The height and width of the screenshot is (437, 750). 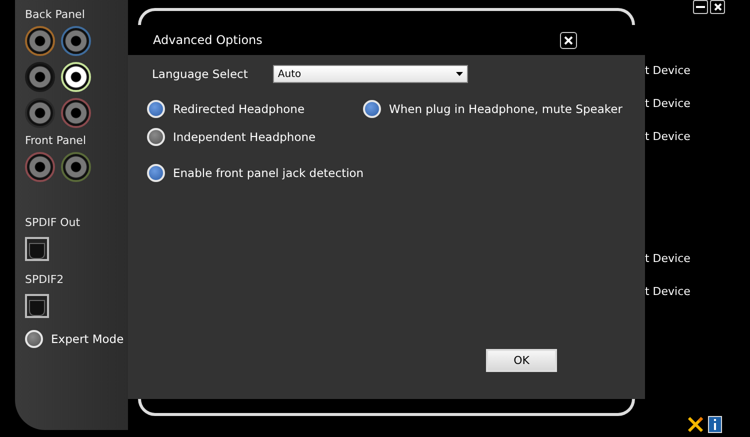 I want to click on info-icon, so click(x=715, y=424).